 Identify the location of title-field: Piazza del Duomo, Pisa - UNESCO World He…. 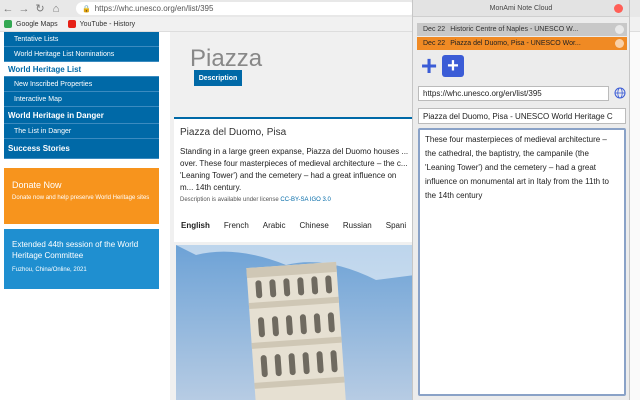
(522, 116).